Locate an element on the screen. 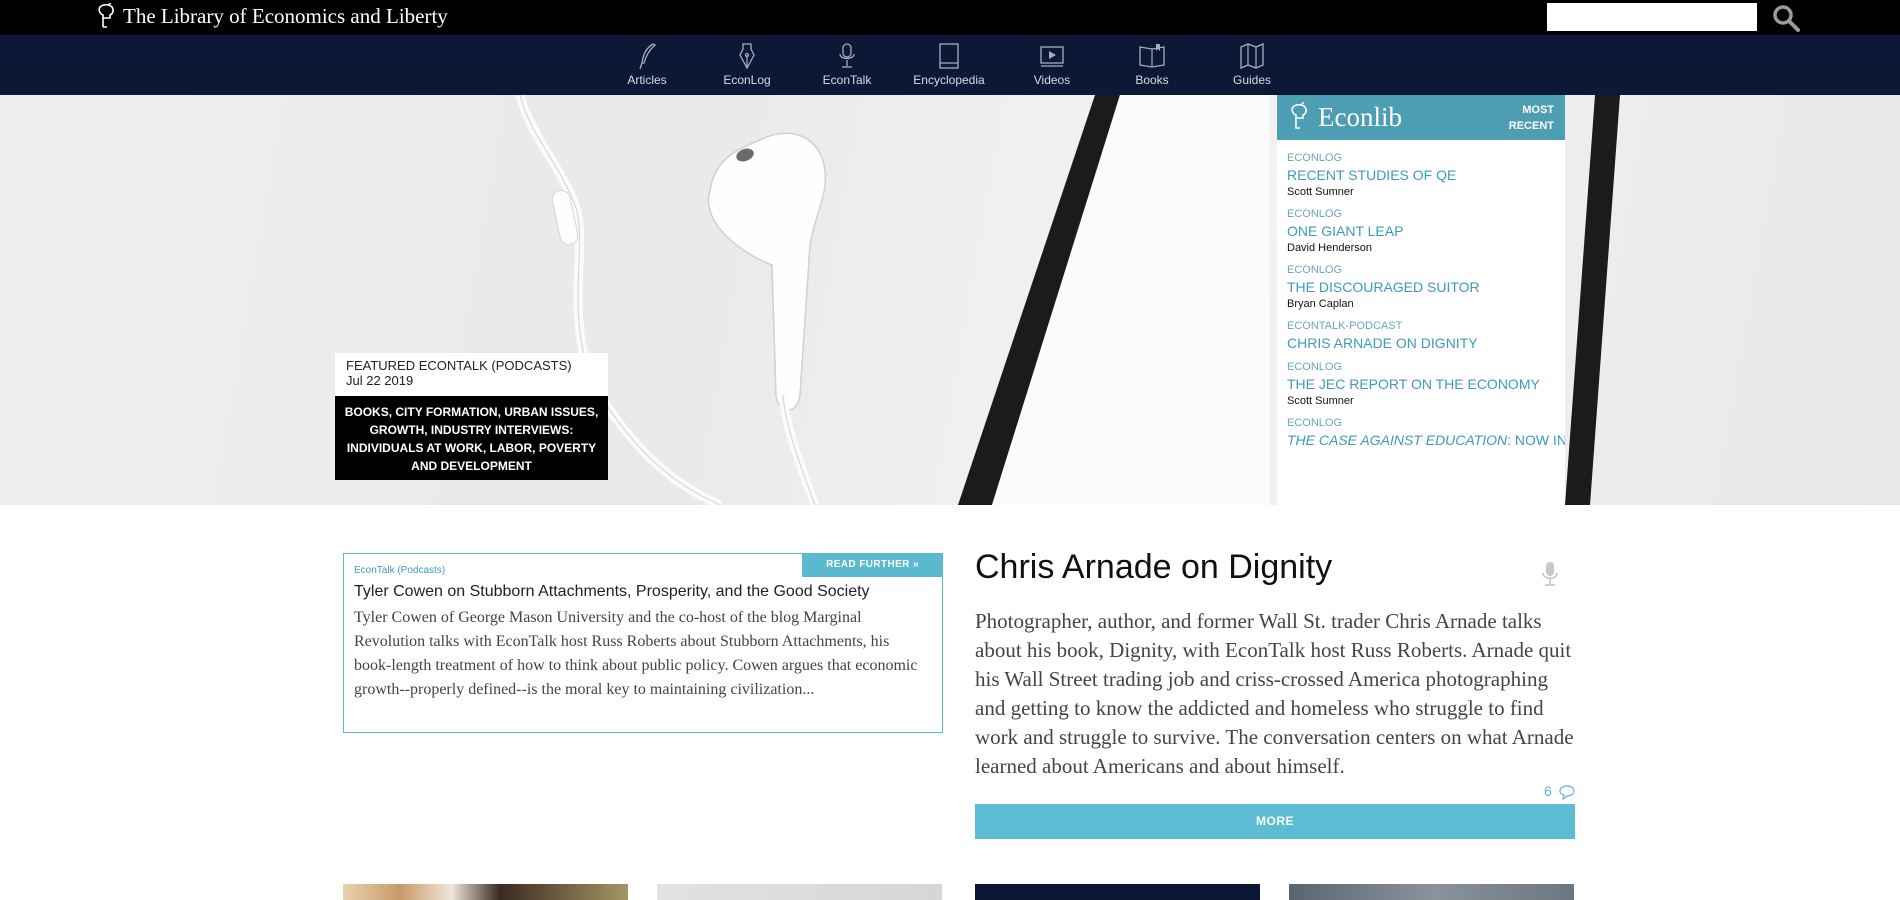 Image resolution: width=1900 pixels, height=900 pixels. card-category: EconTalk (Podcasts) is located at coordinates (399, 570).